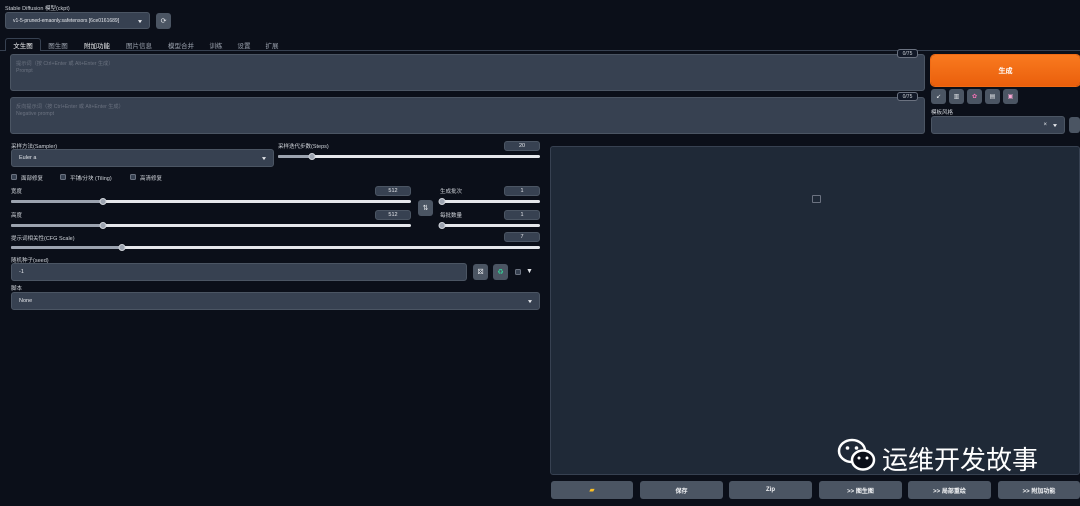 Image resolution: width=1080 pixels, height=506 pixels. Describe the element at coordinates (35, 114) in the screenshot. I see `negative-prompt-placeholder-line2: Negative prompt` at that location.